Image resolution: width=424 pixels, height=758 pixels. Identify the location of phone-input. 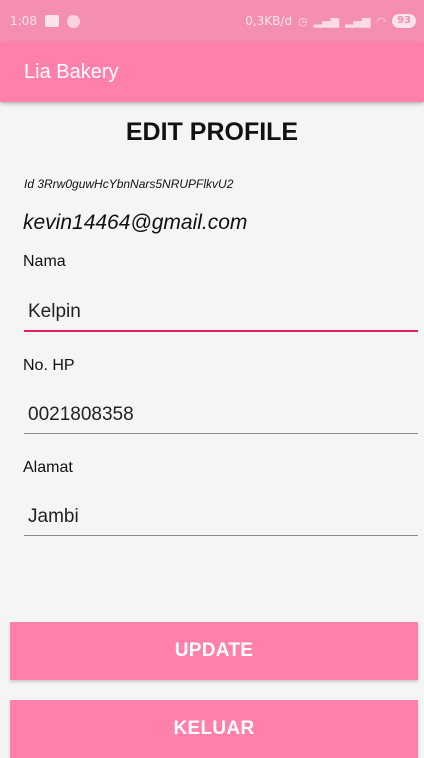
(221, 417).